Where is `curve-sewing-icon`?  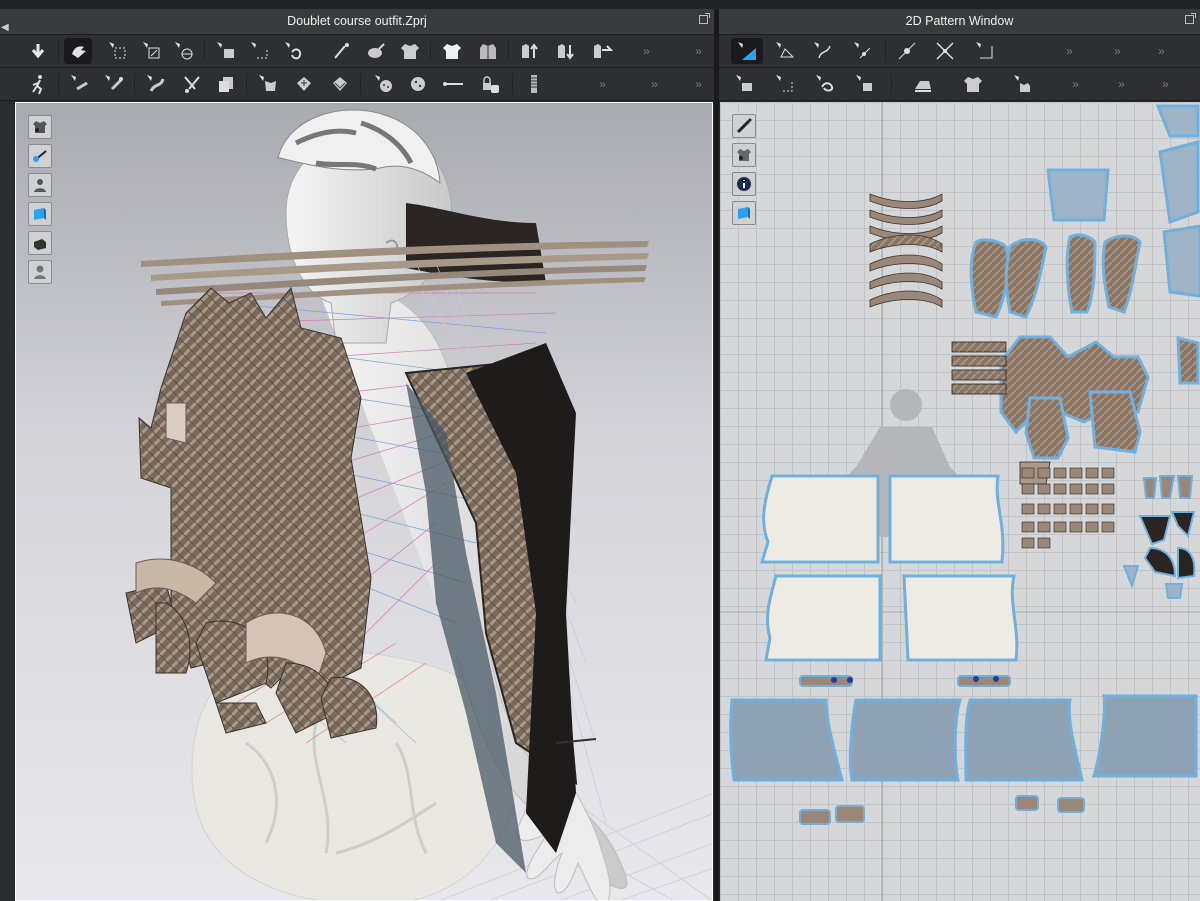 curve-sewing-icon is located at coordinates (825, 84).